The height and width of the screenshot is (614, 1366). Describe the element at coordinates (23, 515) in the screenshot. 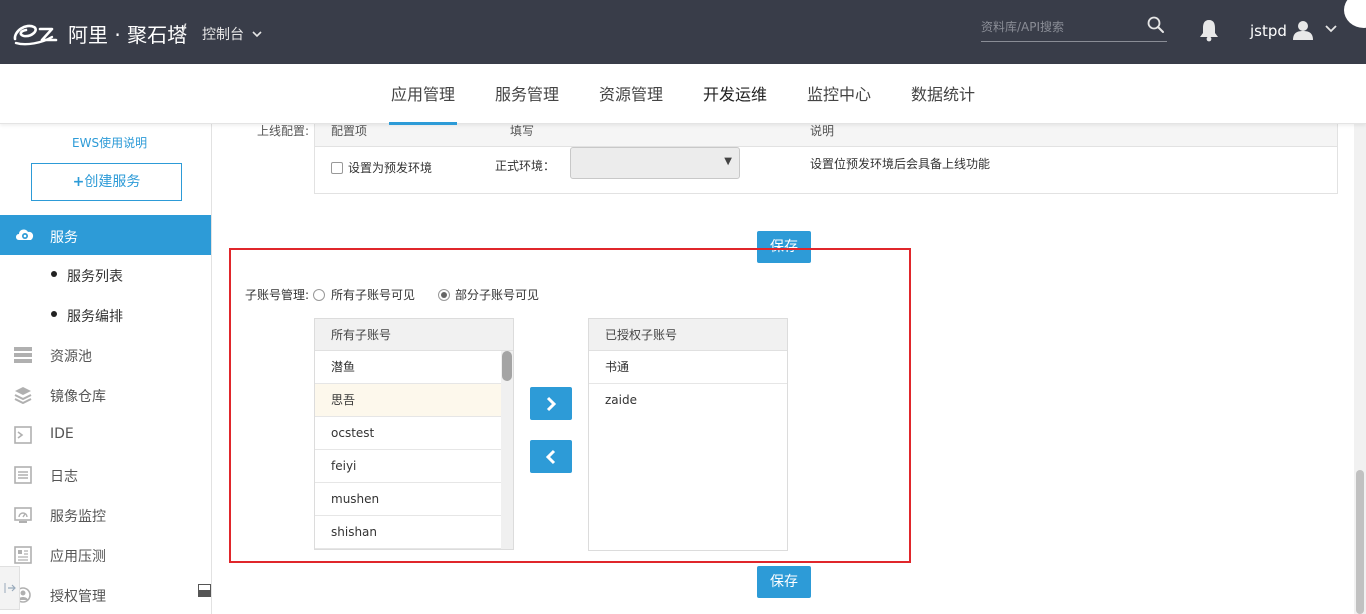

I see `monitor-icon` at that location.